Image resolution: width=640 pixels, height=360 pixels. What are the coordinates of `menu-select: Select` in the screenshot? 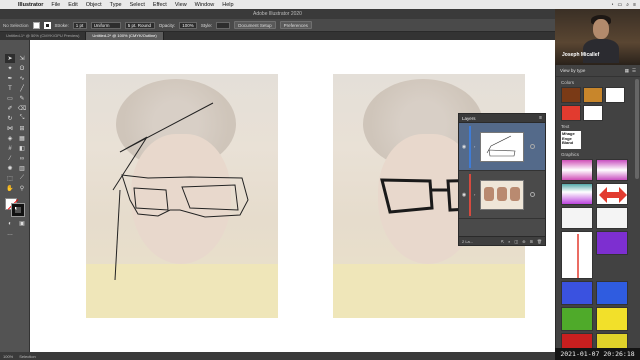 It's located at (137, 5).